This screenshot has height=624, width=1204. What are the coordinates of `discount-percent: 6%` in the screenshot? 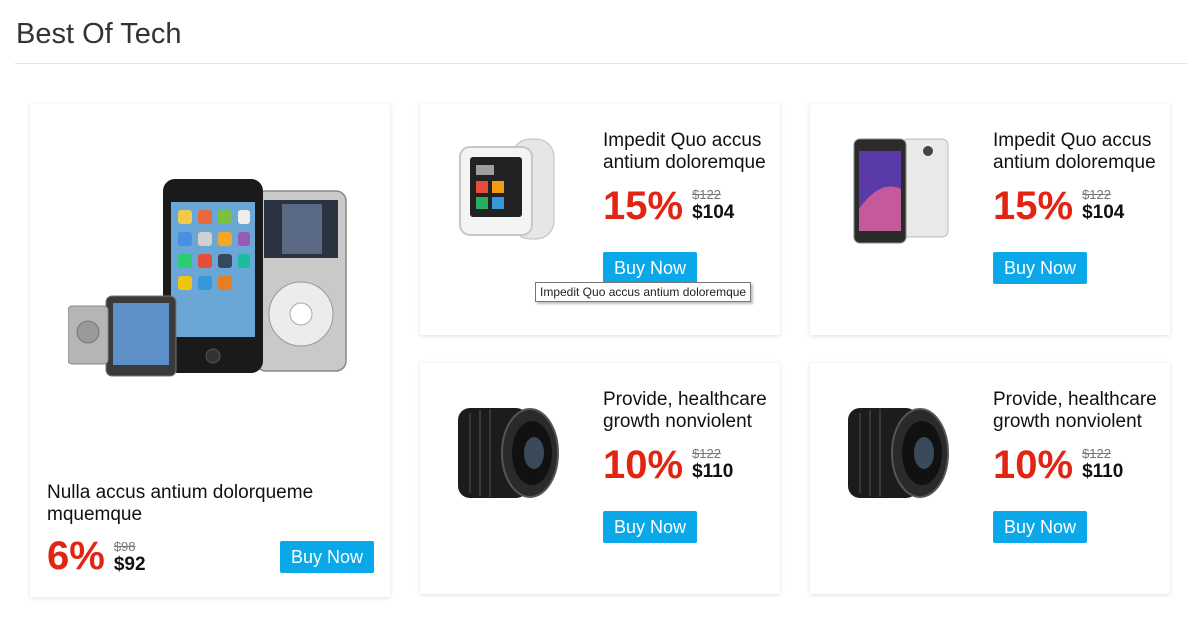 It's located at (76, 556).